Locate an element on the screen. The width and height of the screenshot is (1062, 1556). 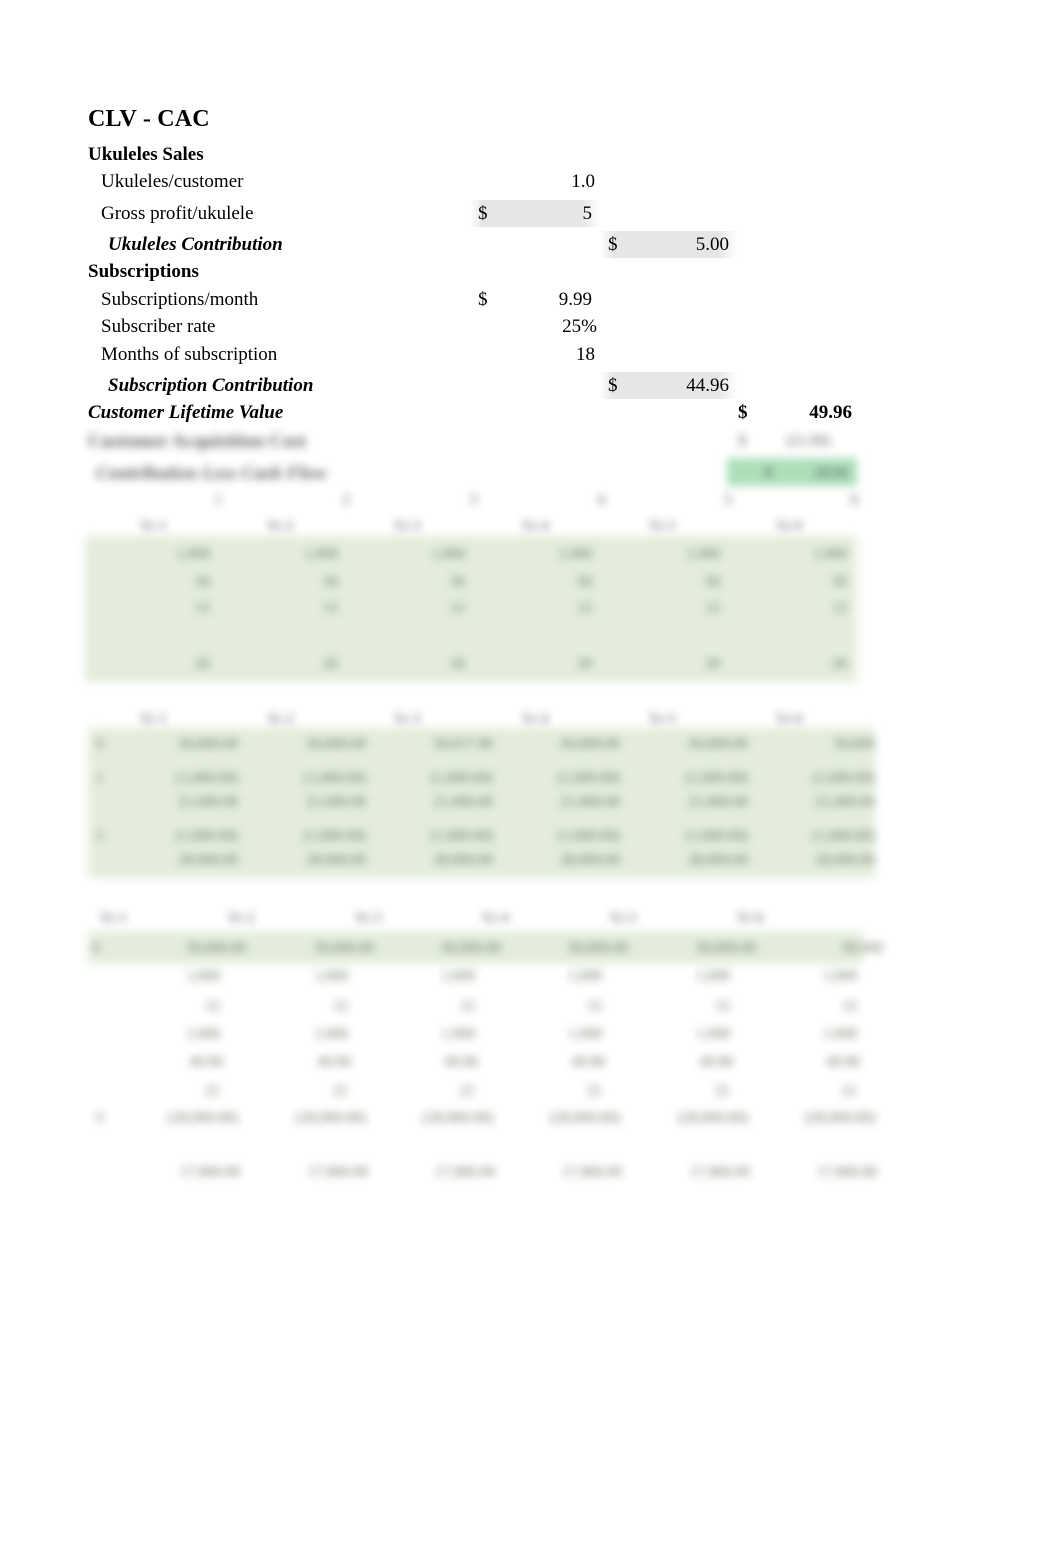
cell-months-of-subscription-value: 18 is located at coordinates (532, 354).